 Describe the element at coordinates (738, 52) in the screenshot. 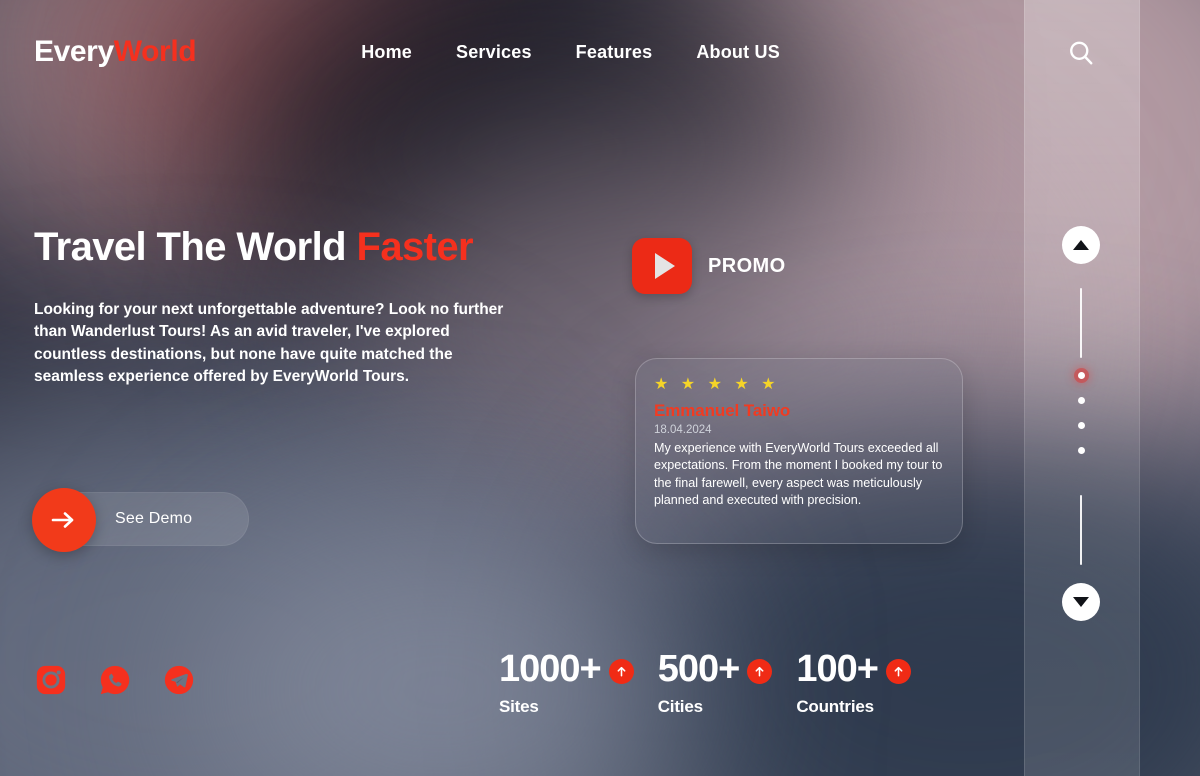

I see `nav-item-about-us: About US` at that location.